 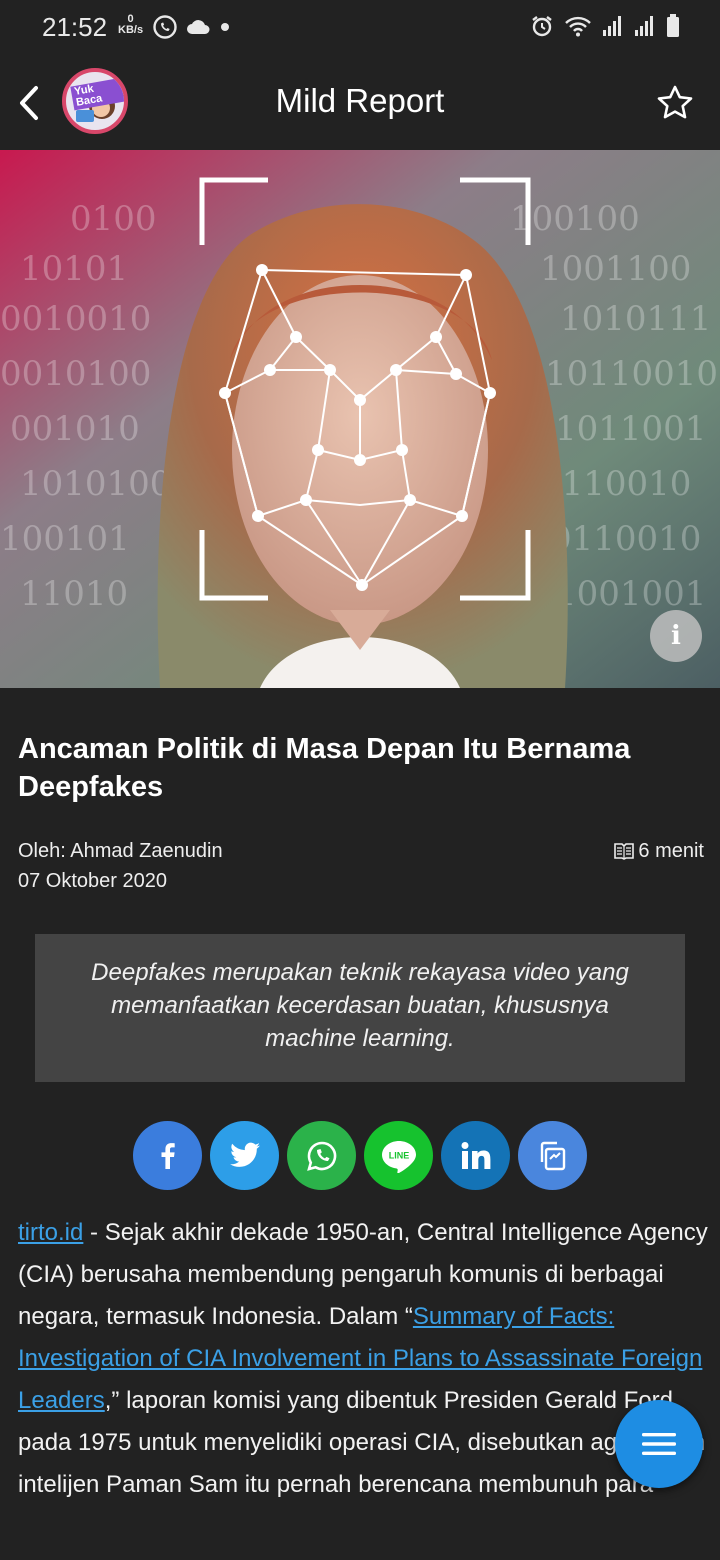 What do you see at coordinates (165, 27) in the screenshot?
I see `whatsapp-notification-icon` at bounding box center [165, 27].